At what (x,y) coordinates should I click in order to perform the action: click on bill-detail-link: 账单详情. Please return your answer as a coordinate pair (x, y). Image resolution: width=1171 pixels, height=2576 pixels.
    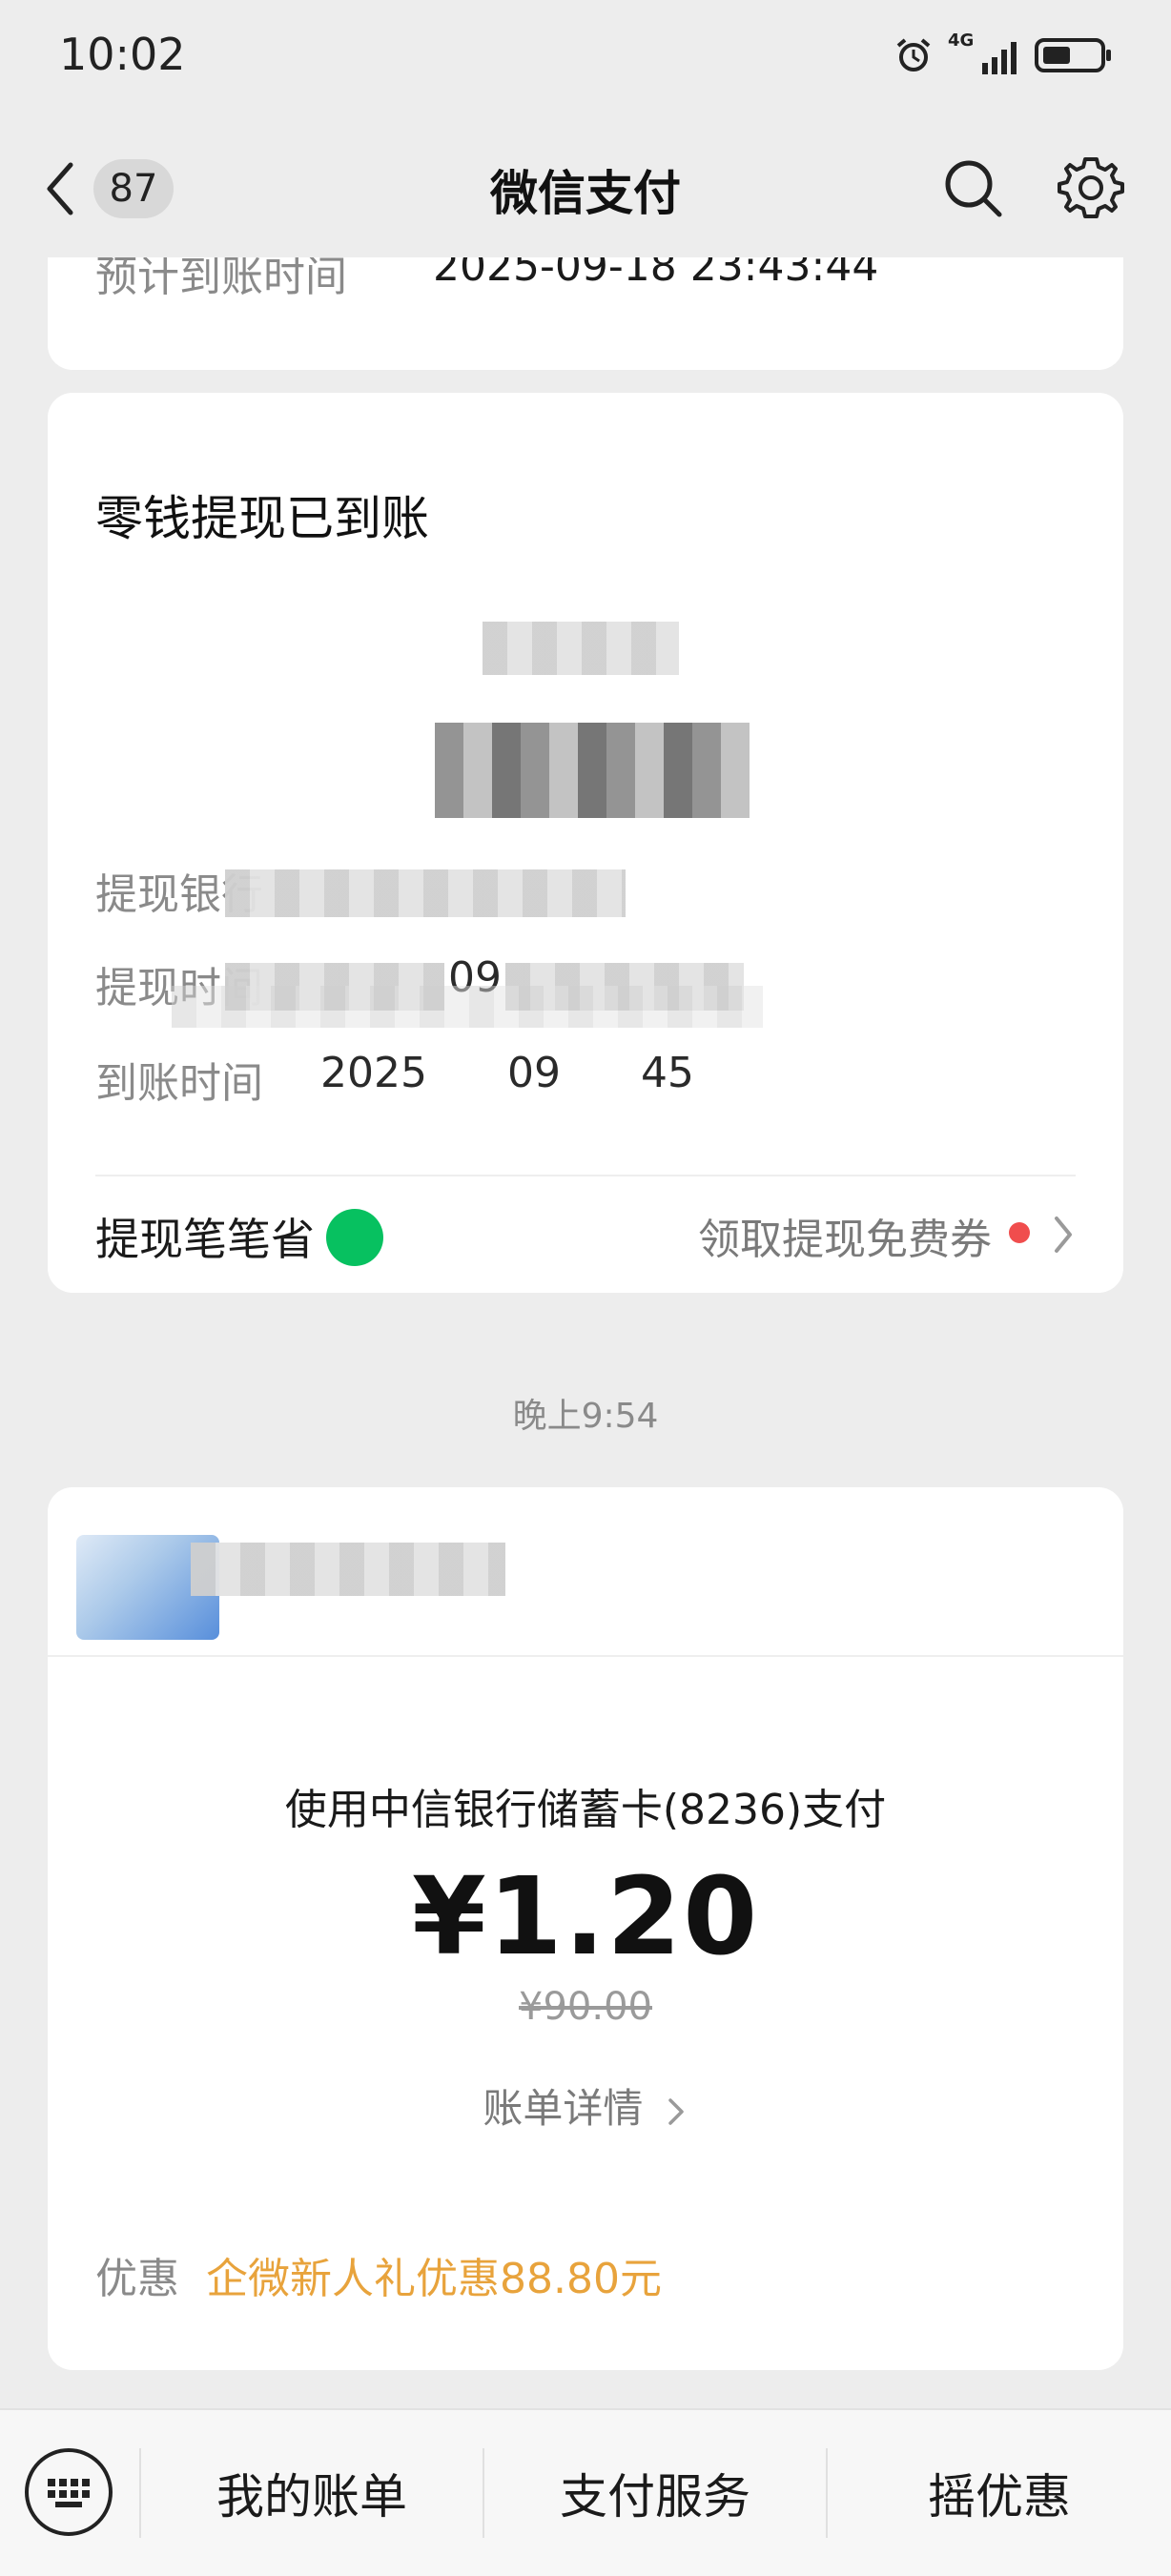
    Looking at the image, I should click on (585, 2105).